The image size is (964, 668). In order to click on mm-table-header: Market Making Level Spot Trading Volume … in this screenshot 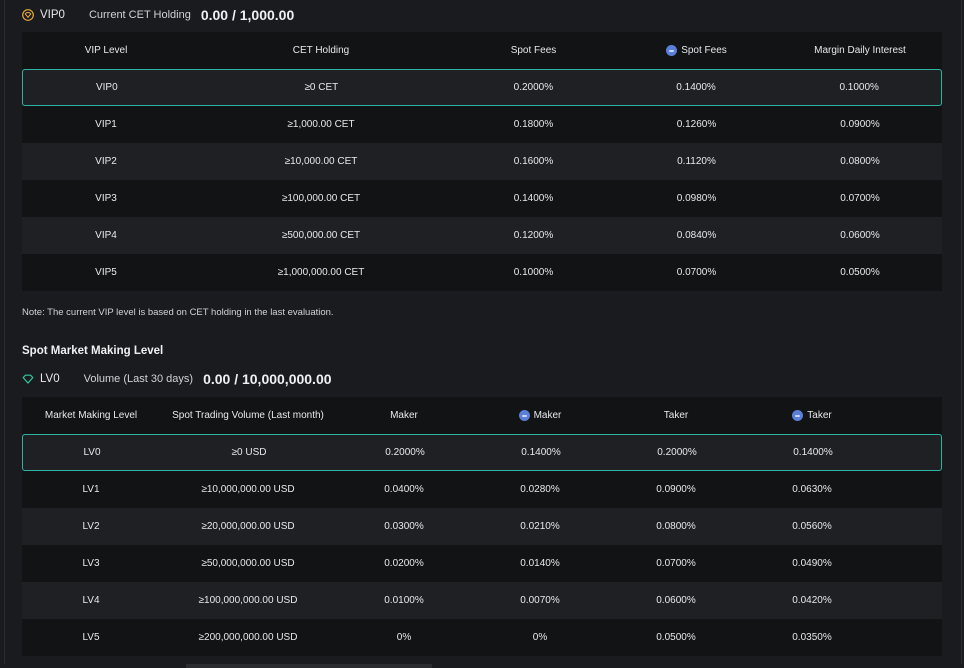, I will do `click(482, 415)`.